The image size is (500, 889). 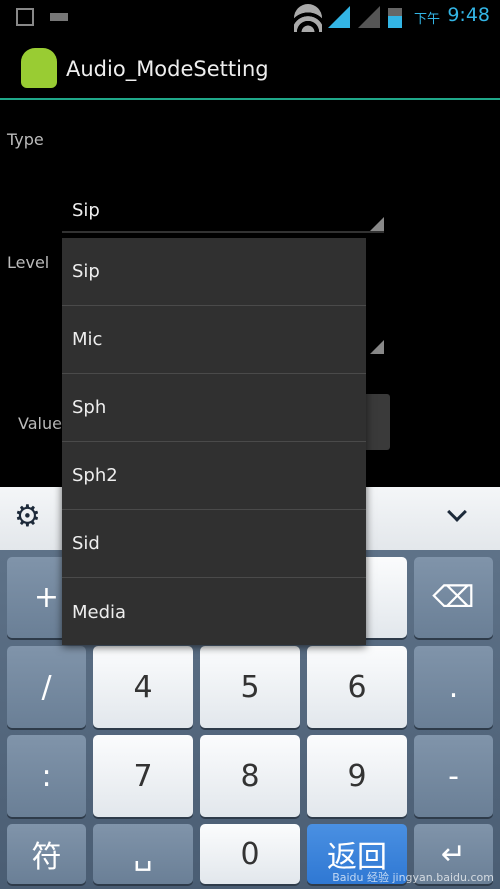 I want to click on dropdown-option: Sph, so click(x=214, y=408).